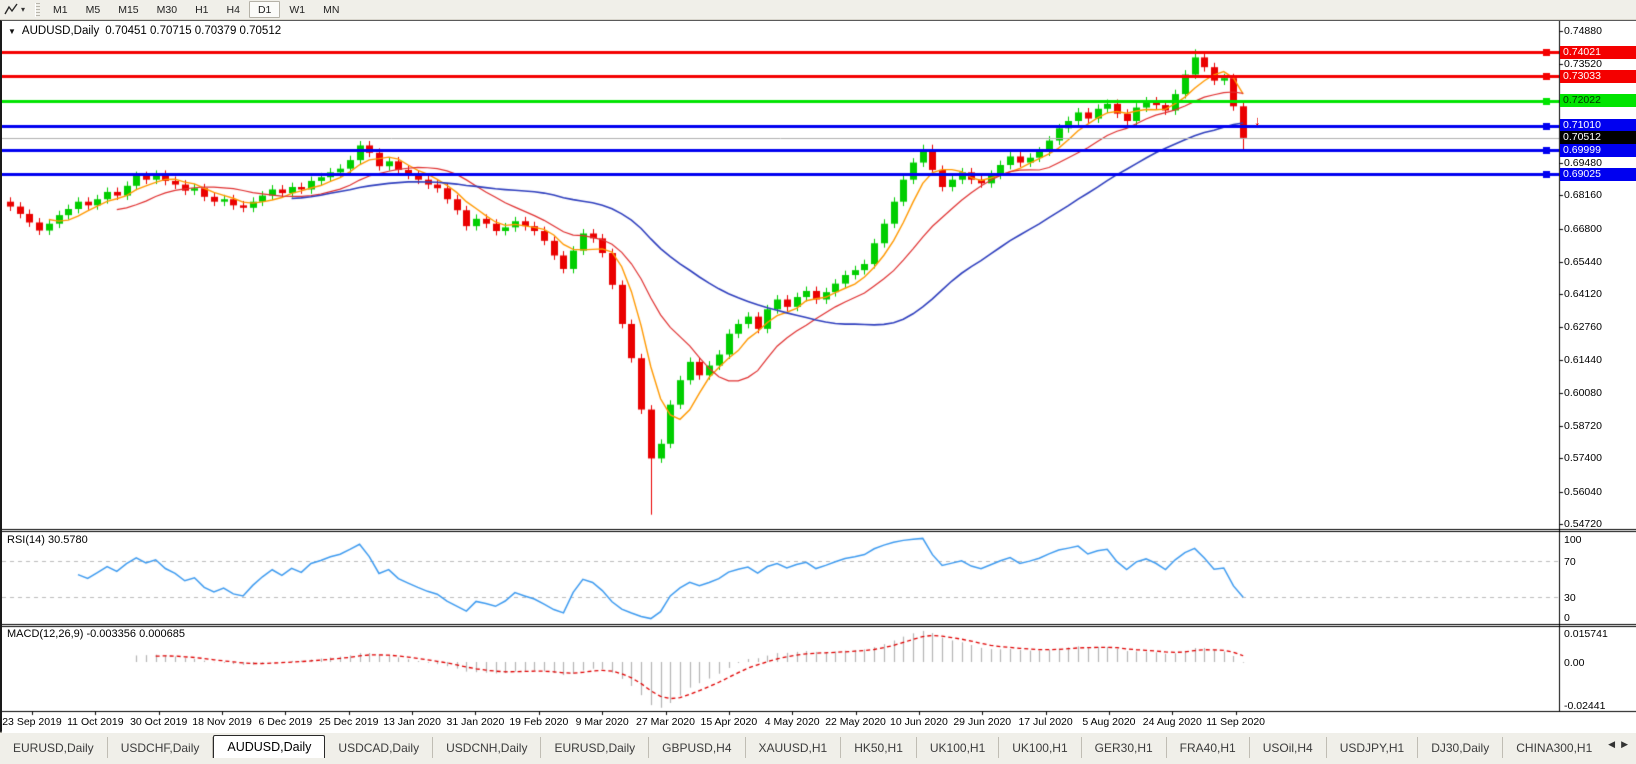 The width and height of the screenshot is (1636, 764). I want to click on symbol-period-label: AUDUSD,Daily, so click(60, 31).